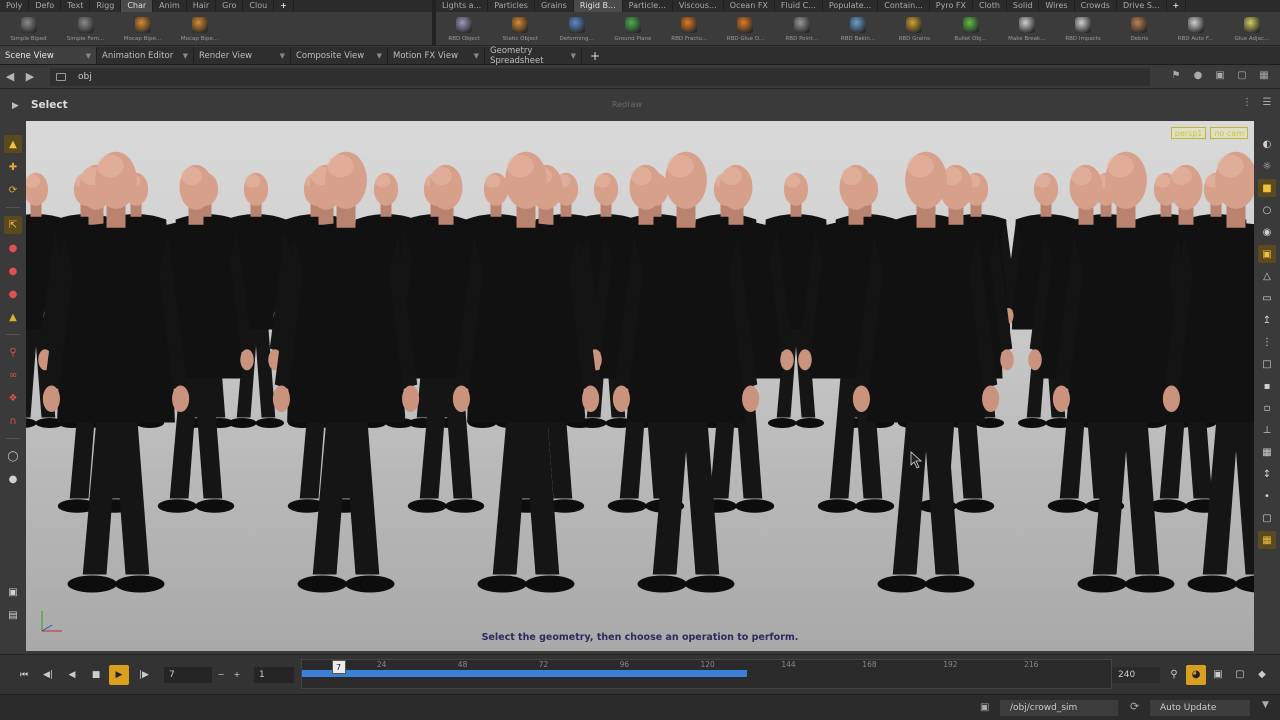 The width and height of the screenshot is (1280, 720). Describe the element at coordinates (1196, 675) in the screenshot. I see `realtime-toggle-icon: ◕` at that location.